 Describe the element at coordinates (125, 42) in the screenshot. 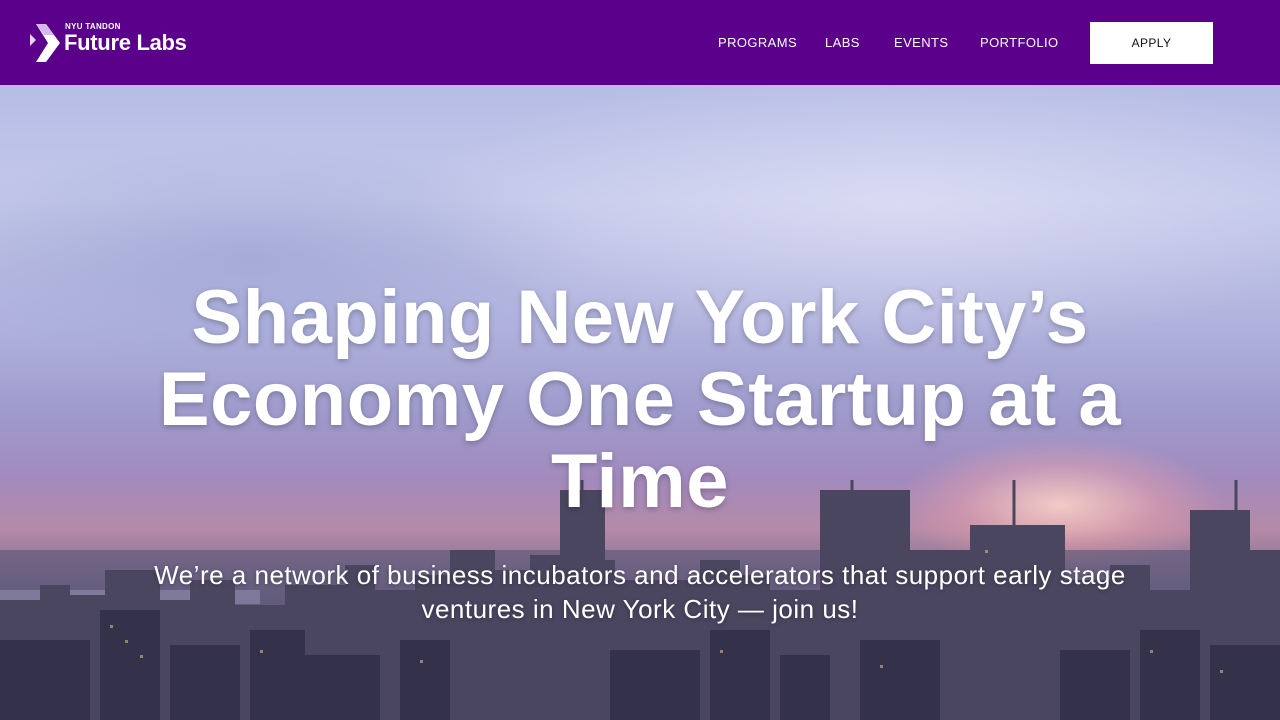

I see `logo-title: Future Labs` at that location.